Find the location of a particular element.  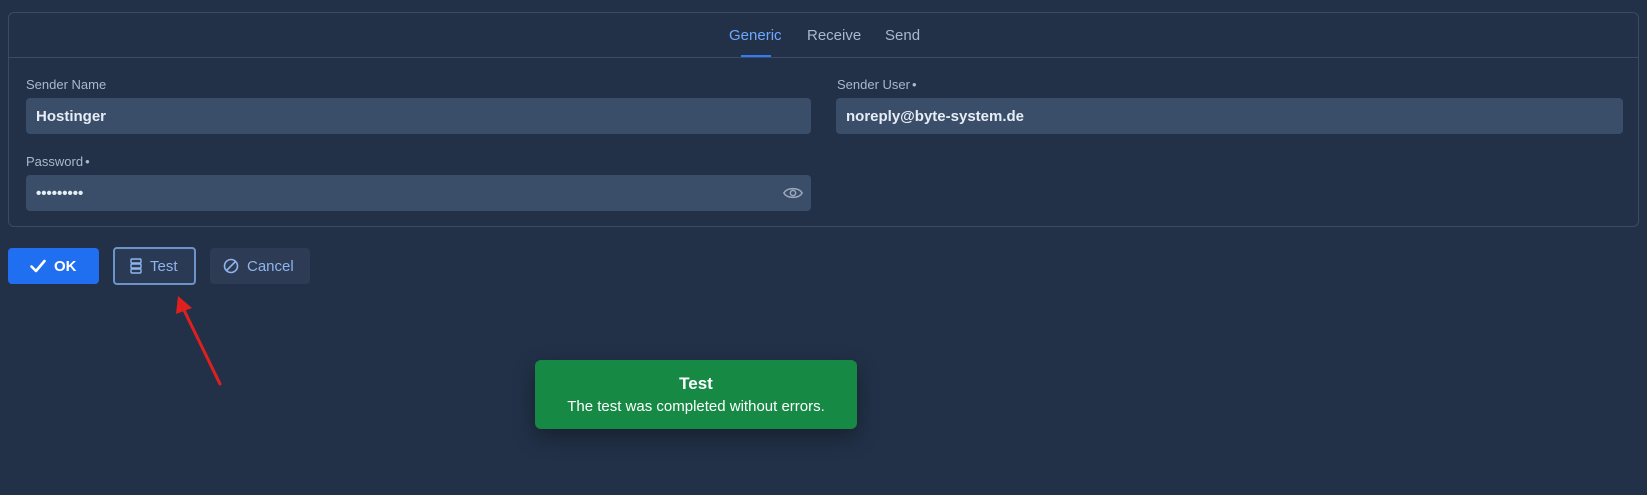

sender-name-input: Hostinger is located at coordinates (418, 116).